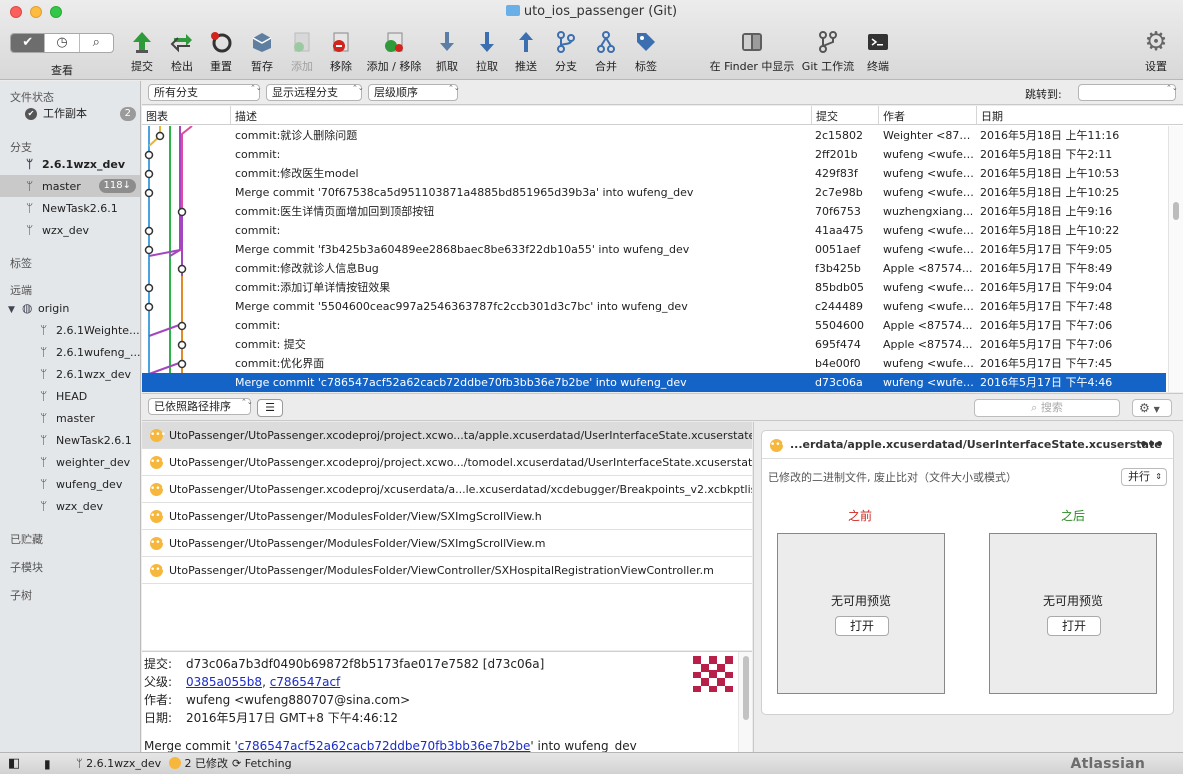 The height and width of the screenshot is (774, 1183). Describe the element at coordinates (305, 682) in the screenshot. I see `parent-commit-link: c786547acf` at that location.